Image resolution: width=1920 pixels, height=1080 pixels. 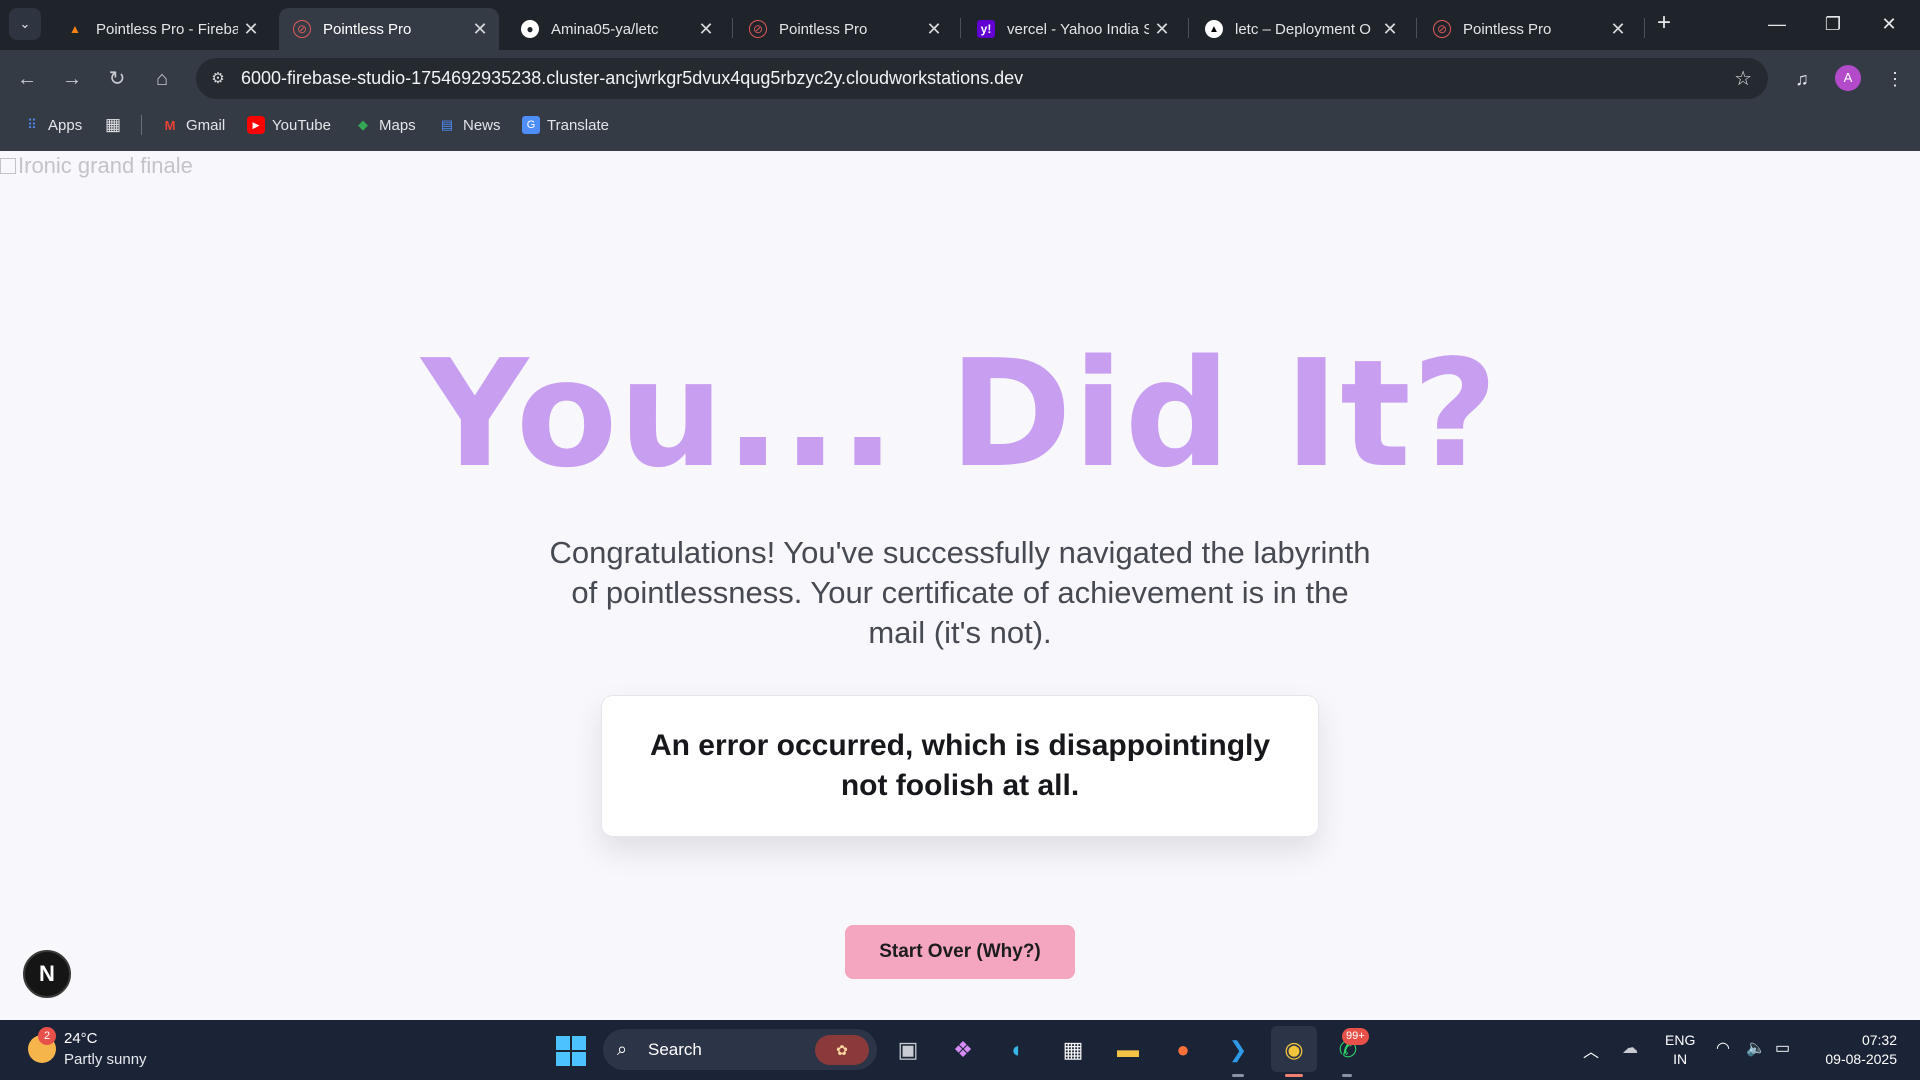 What do you see at coordinates (1347, 1075) in the screenshot?
I see `whatsapp-running-indicator` at bounding box center [1347, 1075].